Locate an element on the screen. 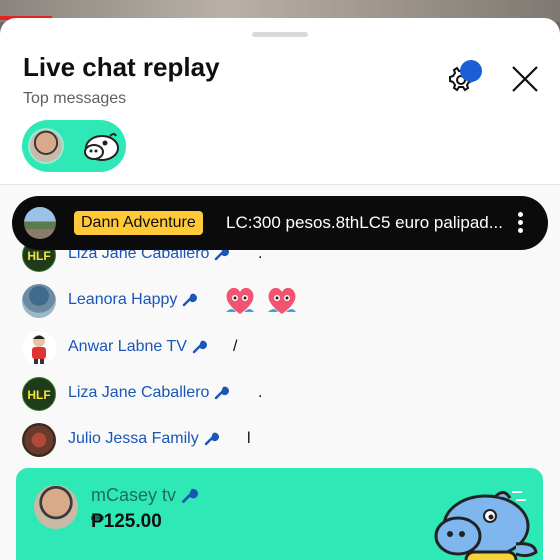  close-icon is located at coordinates (525, 79).